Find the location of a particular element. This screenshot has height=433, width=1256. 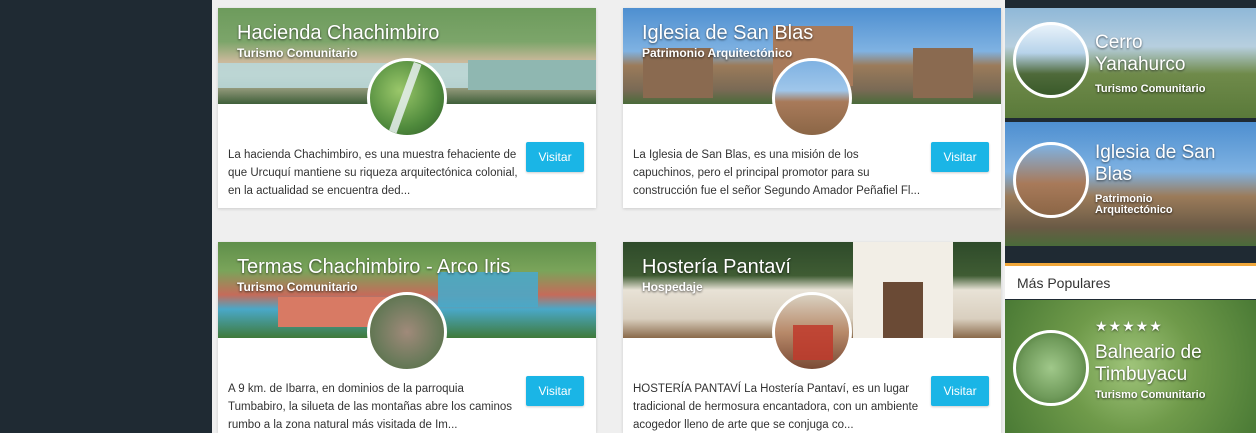

popular-item-title: Balneario de Timbuyacu is located at coordinates (1170, 364).